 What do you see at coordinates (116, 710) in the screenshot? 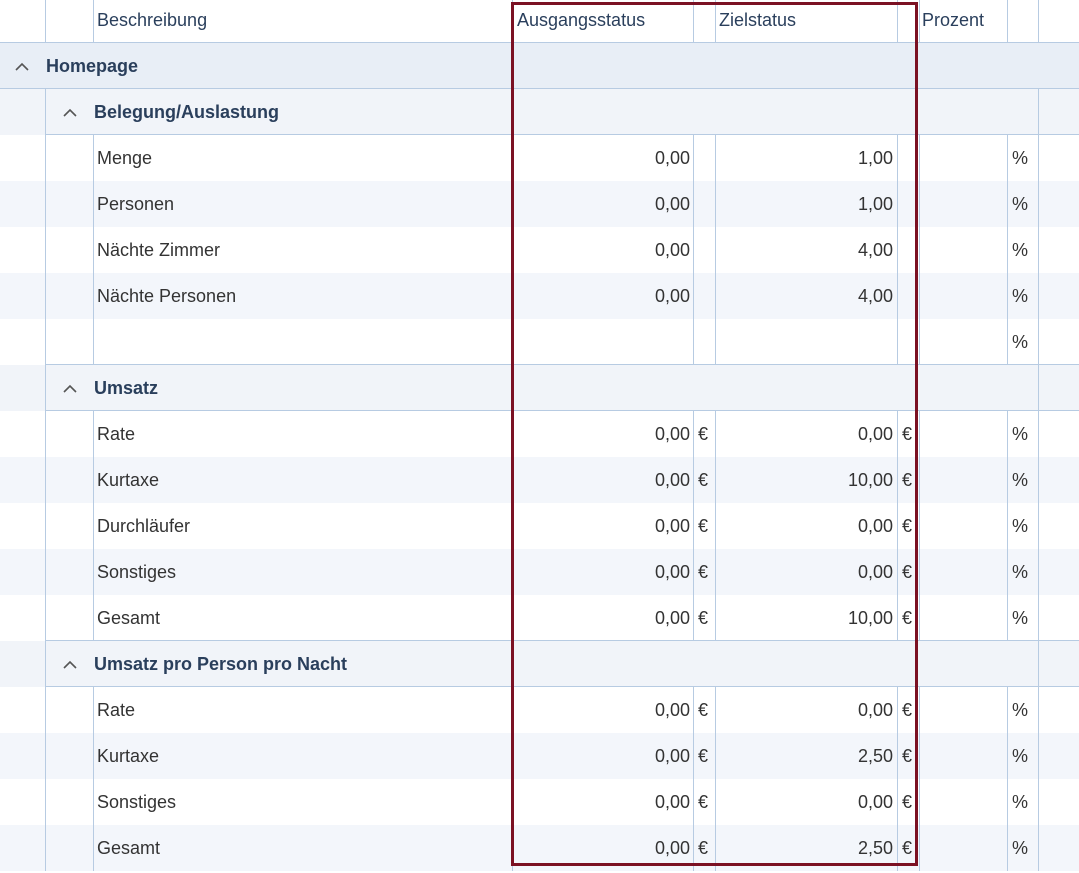
I see `row-label: Rate` at bounding box center [116, 710].